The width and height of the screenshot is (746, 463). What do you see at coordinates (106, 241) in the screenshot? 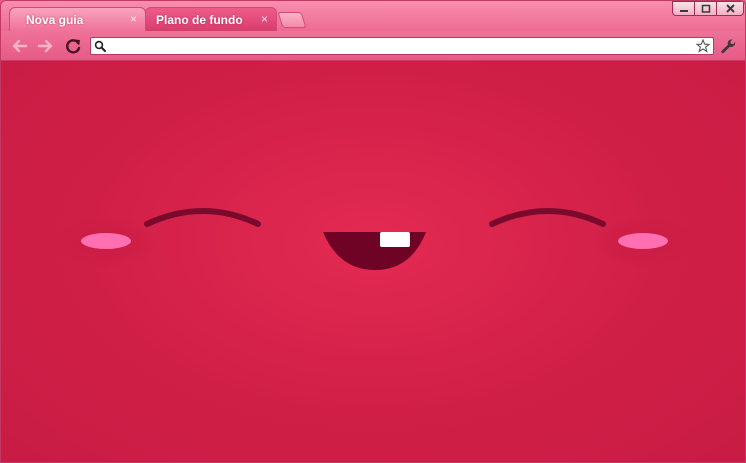
I see `left-cheek` at bounding box center [106, 241].